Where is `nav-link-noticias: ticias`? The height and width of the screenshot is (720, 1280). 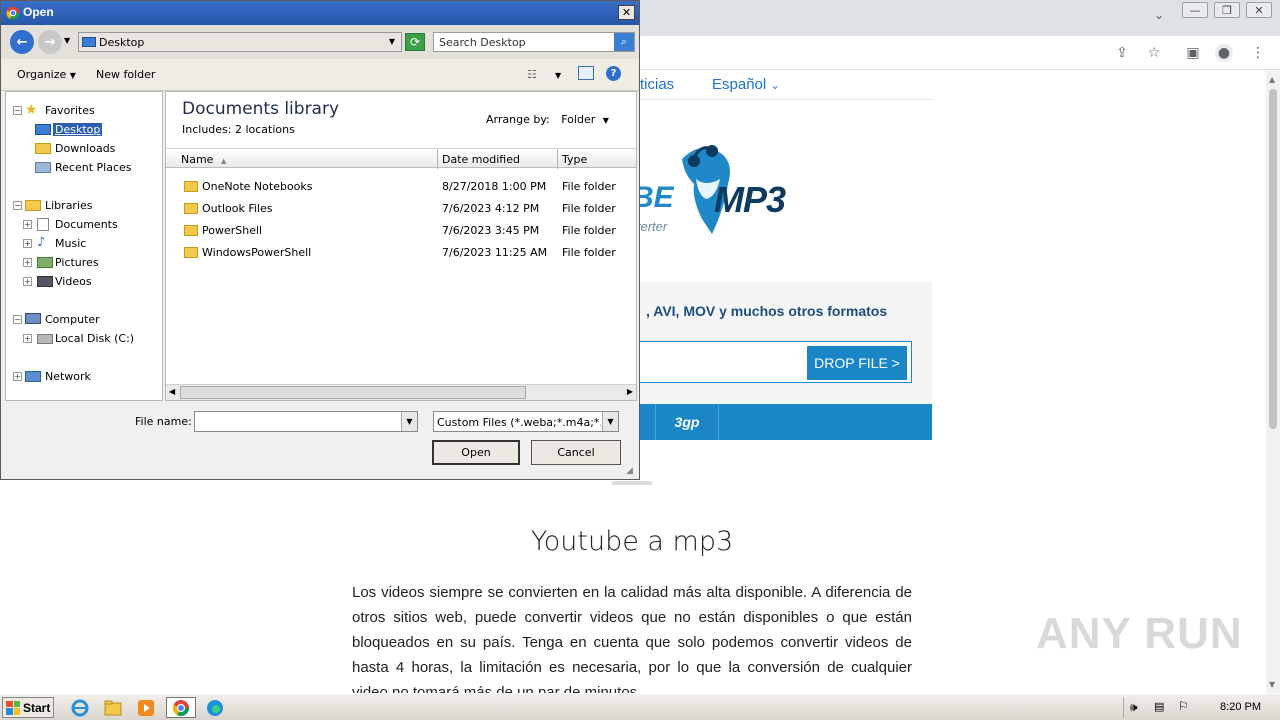 nav-link-noticias: ticias is located at coordinates (657, 84).